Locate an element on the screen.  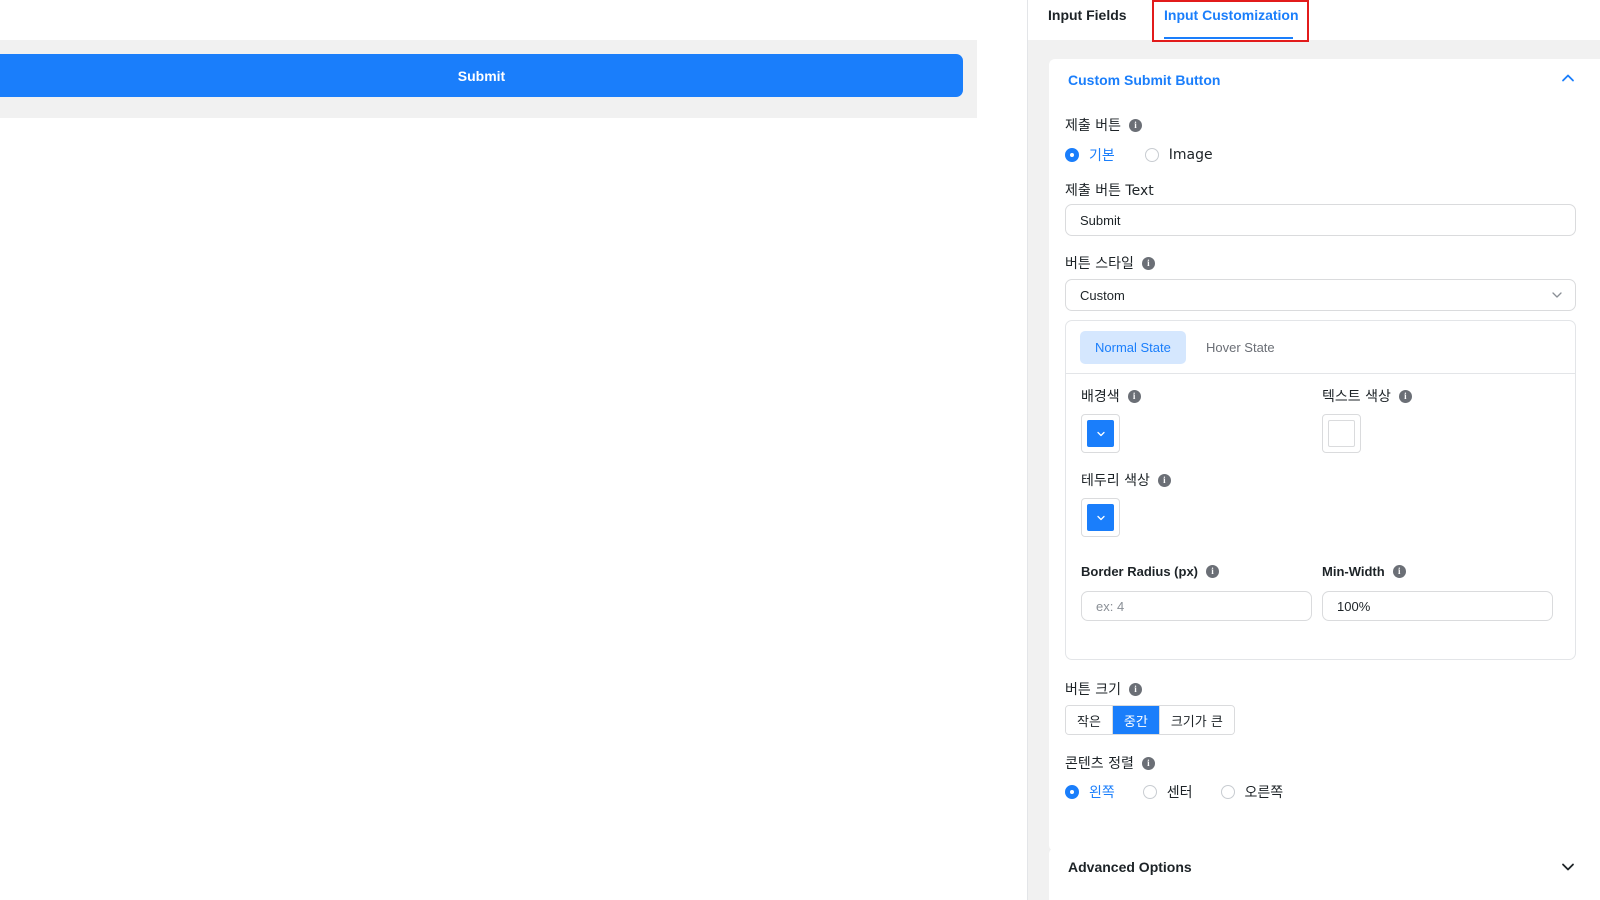
text-color-picker is located at coordinates (1341, 433).